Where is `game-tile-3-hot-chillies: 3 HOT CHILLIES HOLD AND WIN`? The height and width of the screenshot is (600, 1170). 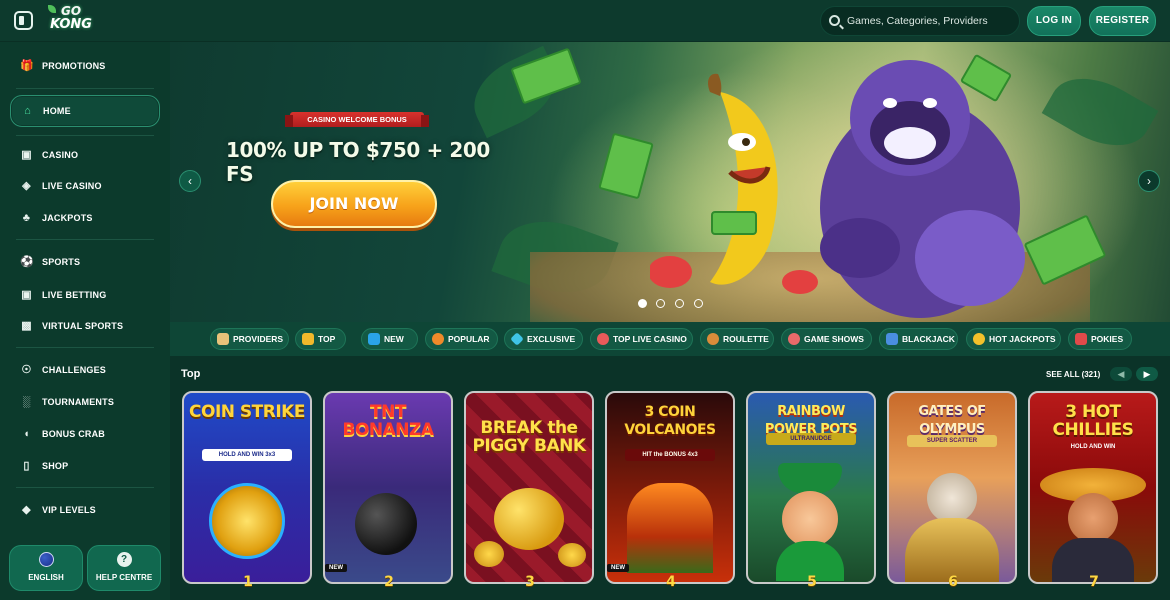 game-tile-3-hot-chillies: 3 HOT CHILLIES HOLD AND WIN is located at coordinates (1093, 487).